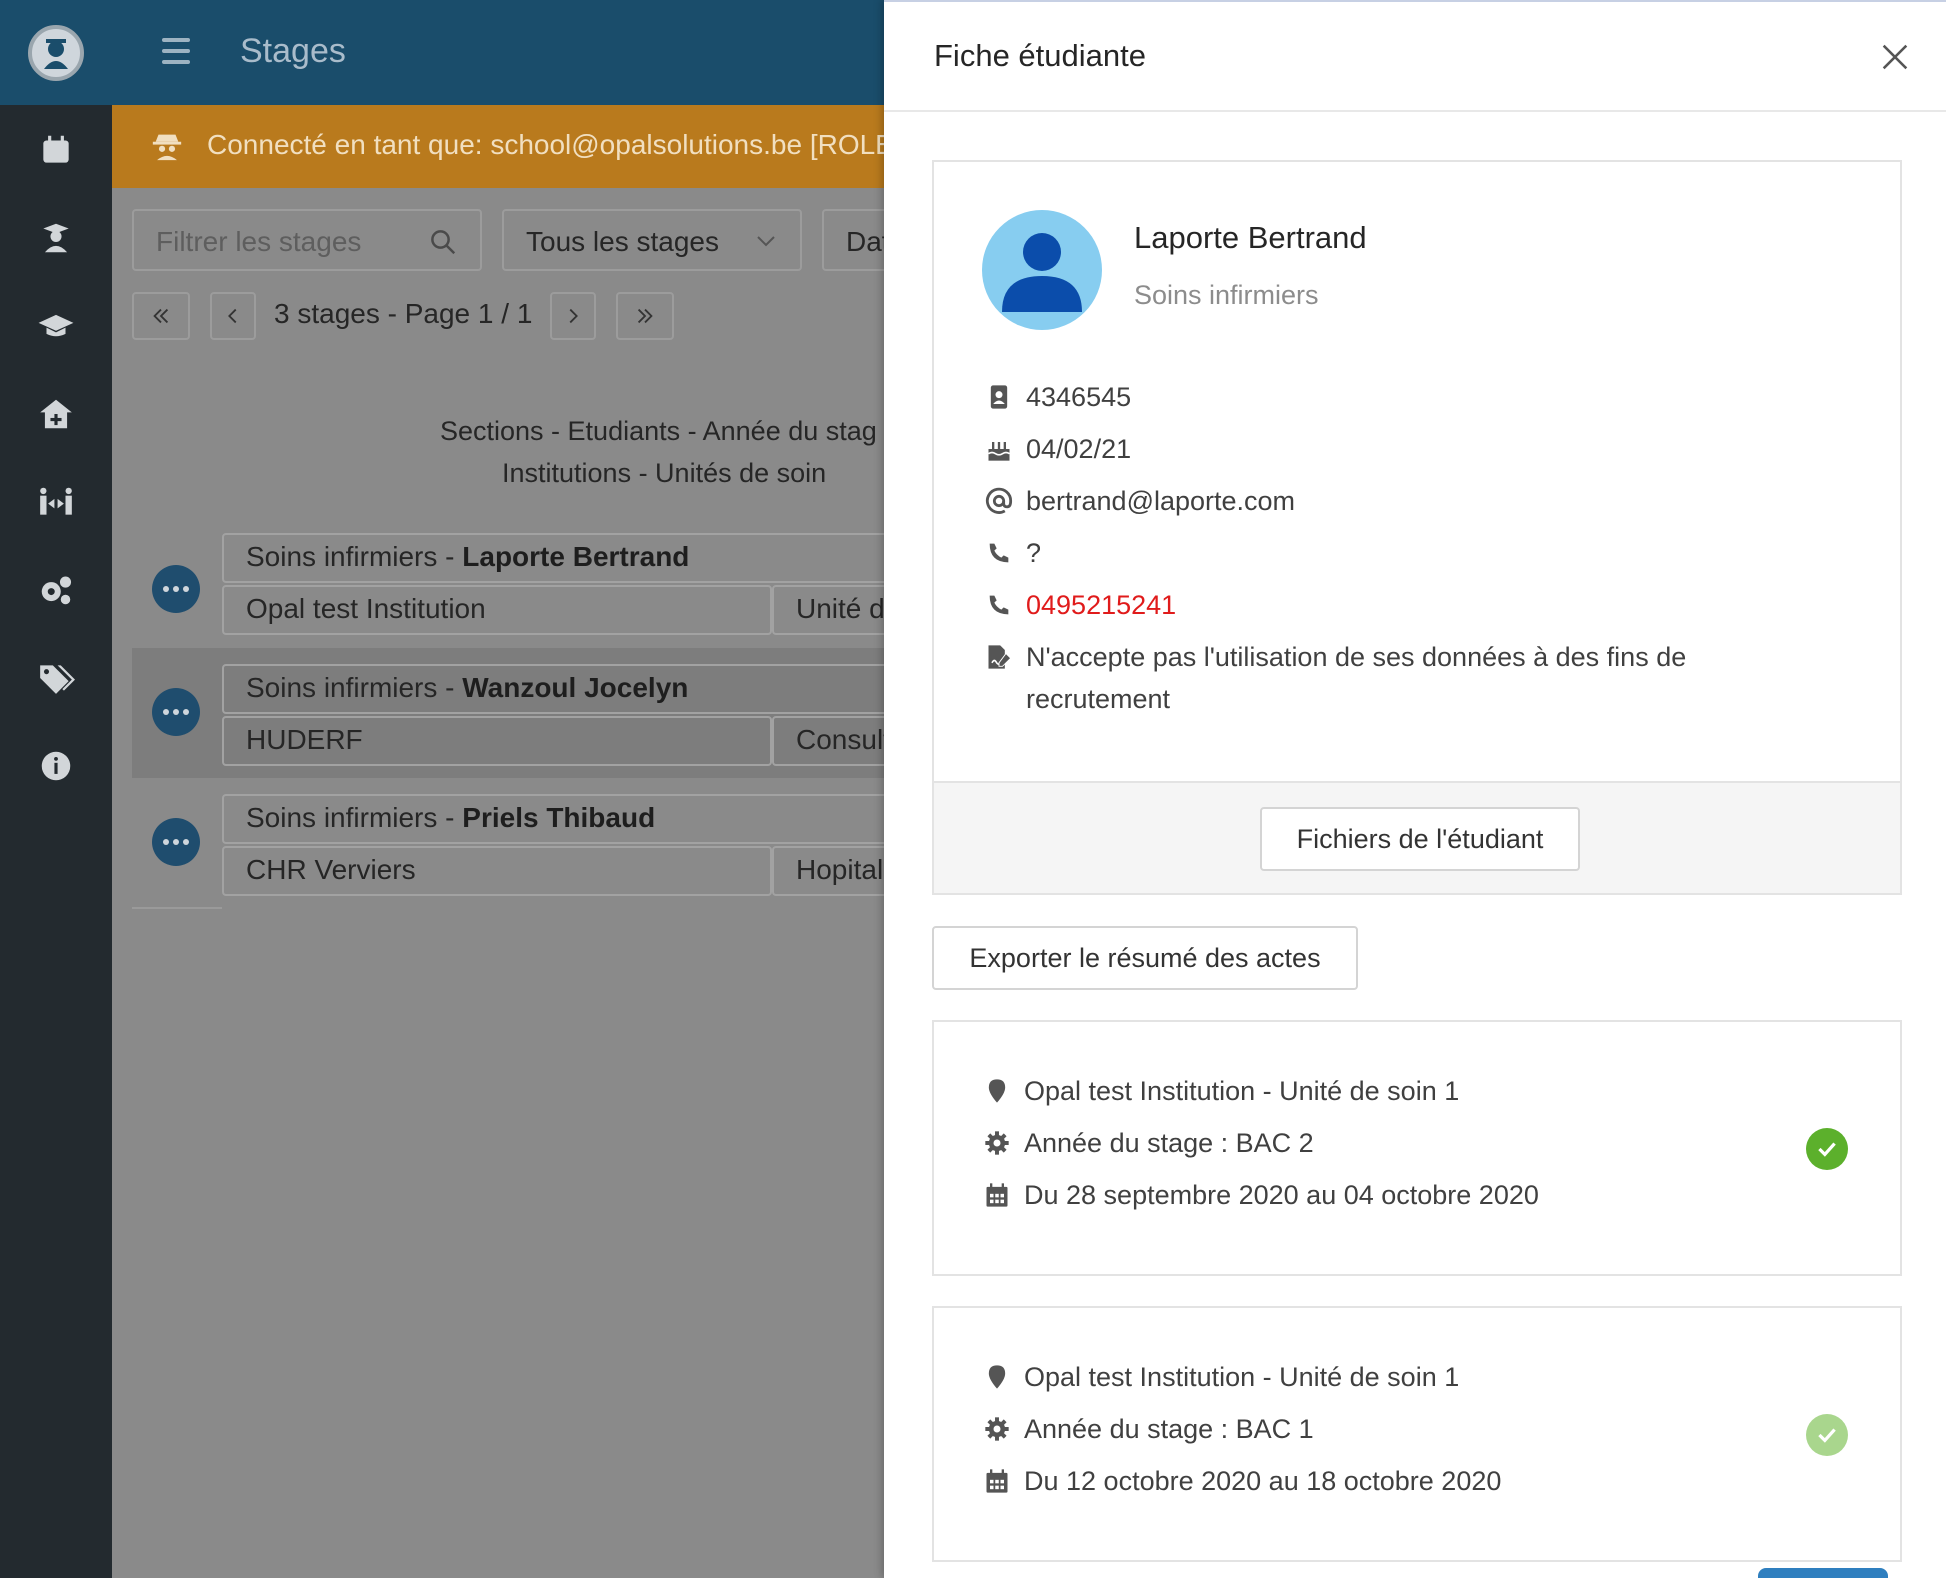 This screenshot has width=1946, height=1578. I want to click on stage-institution-cell: HUDERF, so click(497, 741).